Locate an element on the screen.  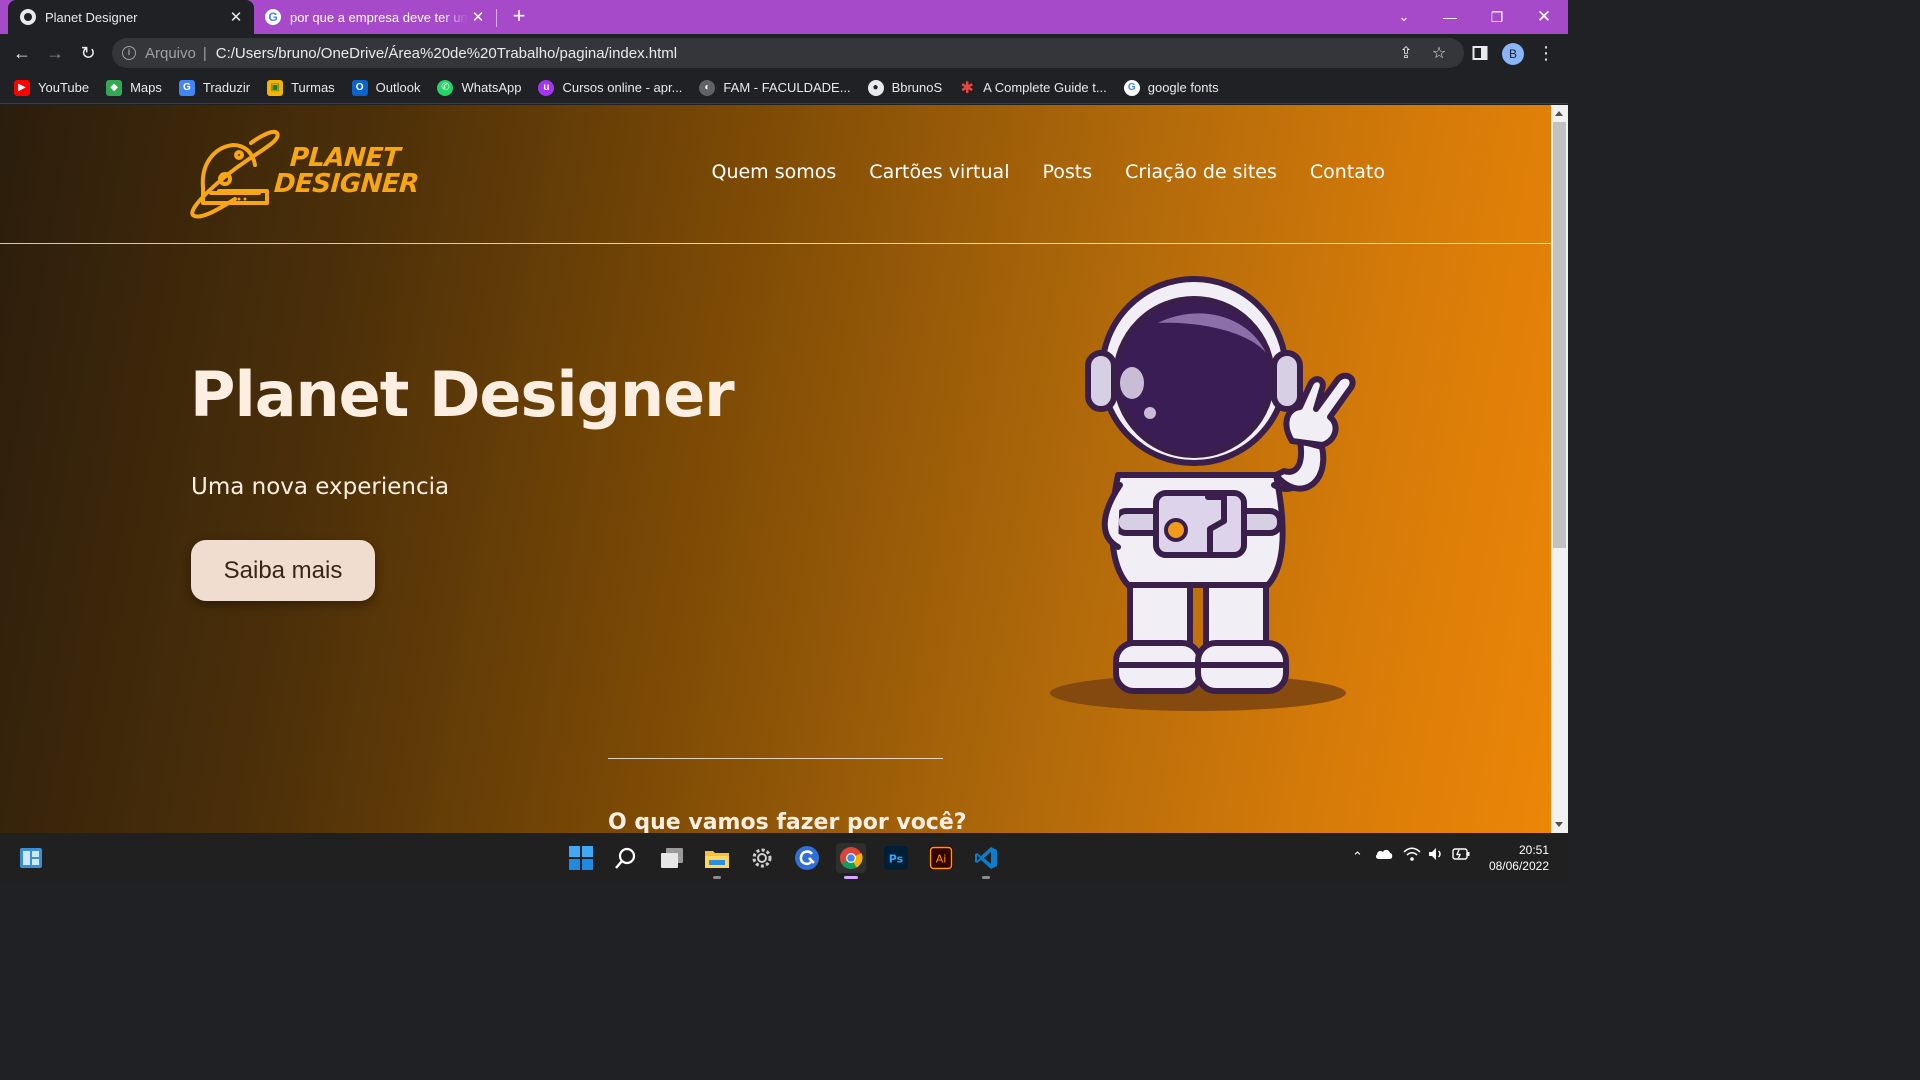
side-panel-icon is located at coordinates (1480, 53).